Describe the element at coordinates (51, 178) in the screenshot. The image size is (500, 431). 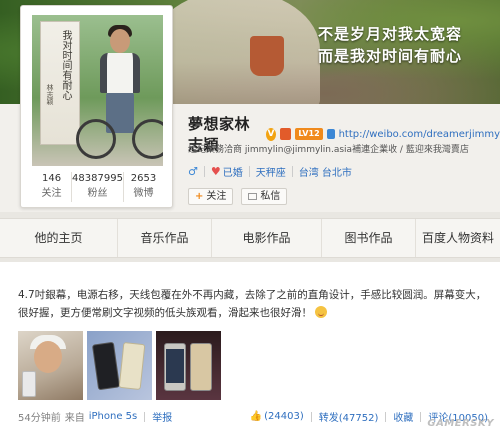
I see `stat-following-count: 146` at that location.